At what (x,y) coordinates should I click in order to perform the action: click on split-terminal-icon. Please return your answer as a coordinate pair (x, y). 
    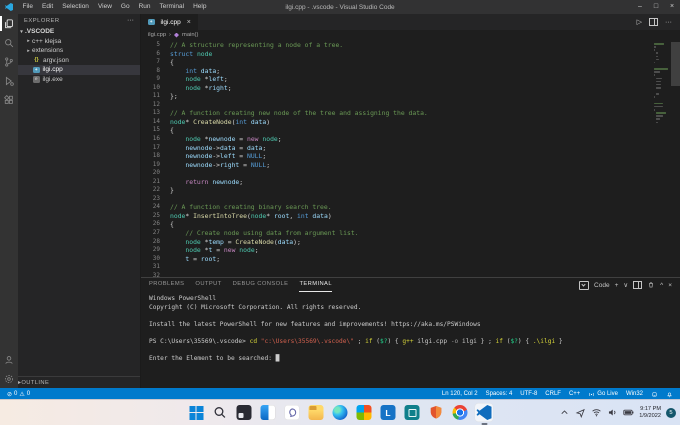
    Looking at the image, I should click on (638, 285).